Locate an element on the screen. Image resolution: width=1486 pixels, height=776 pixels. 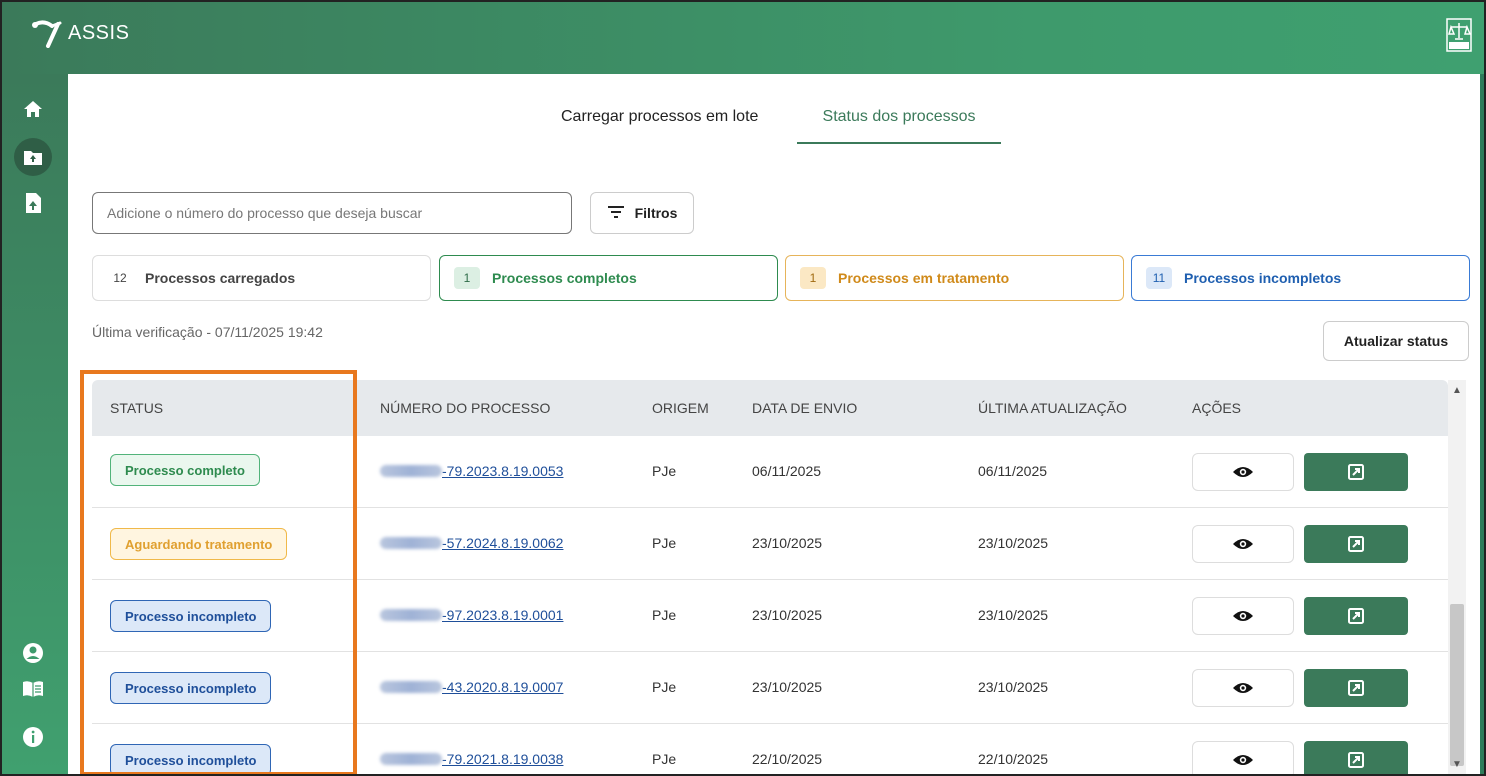
header-status: STATUS is located at coordinates (137, 408).